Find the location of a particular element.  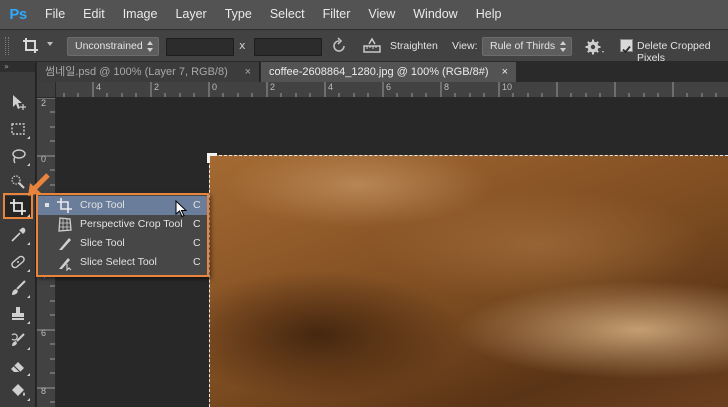

stamp-icon is located at coordinates (18, 313).